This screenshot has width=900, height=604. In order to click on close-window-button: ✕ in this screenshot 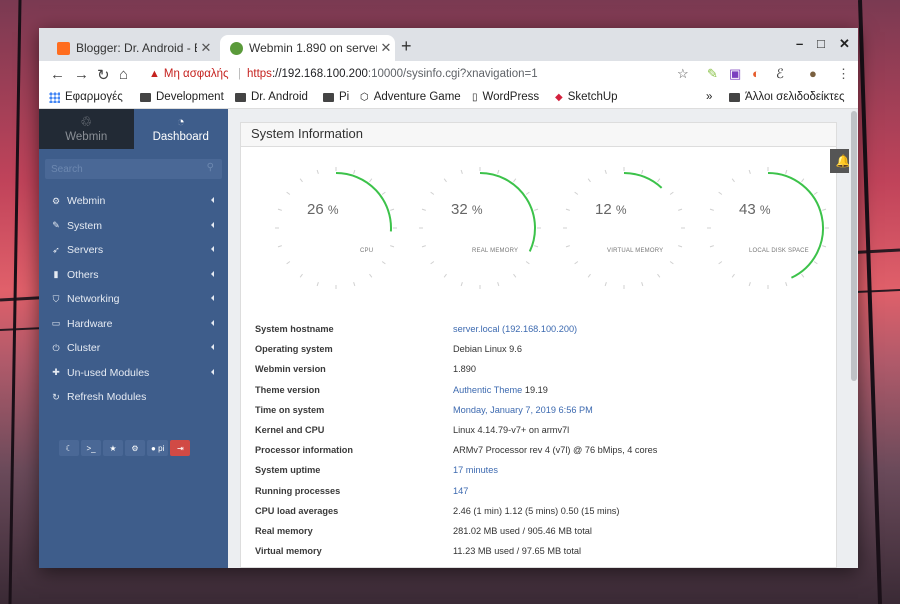, I will do `click(844, 44)`.